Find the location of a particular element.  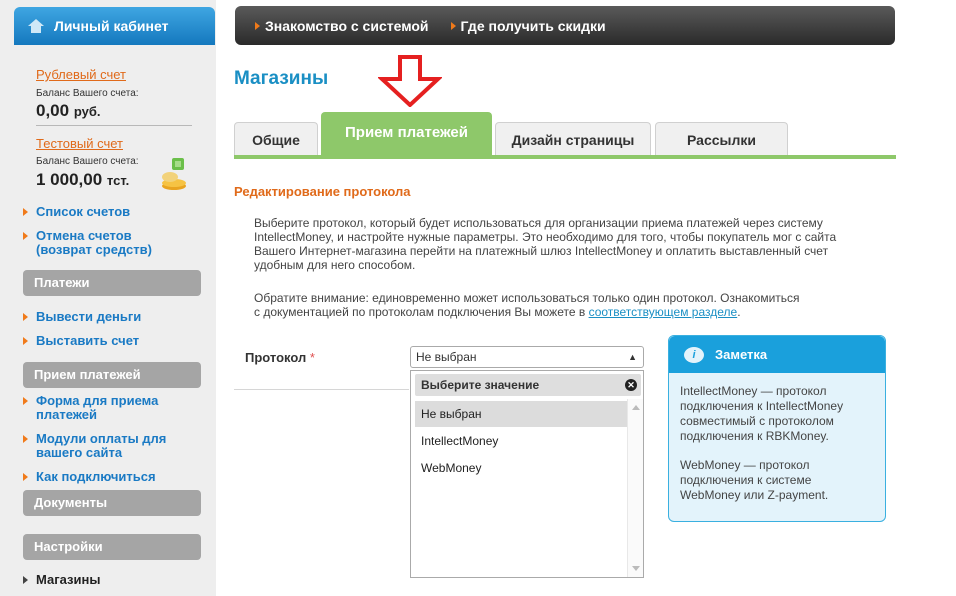

sidebar-item-how-to-connect: Как подключиться is located at coordinates (89, 477).